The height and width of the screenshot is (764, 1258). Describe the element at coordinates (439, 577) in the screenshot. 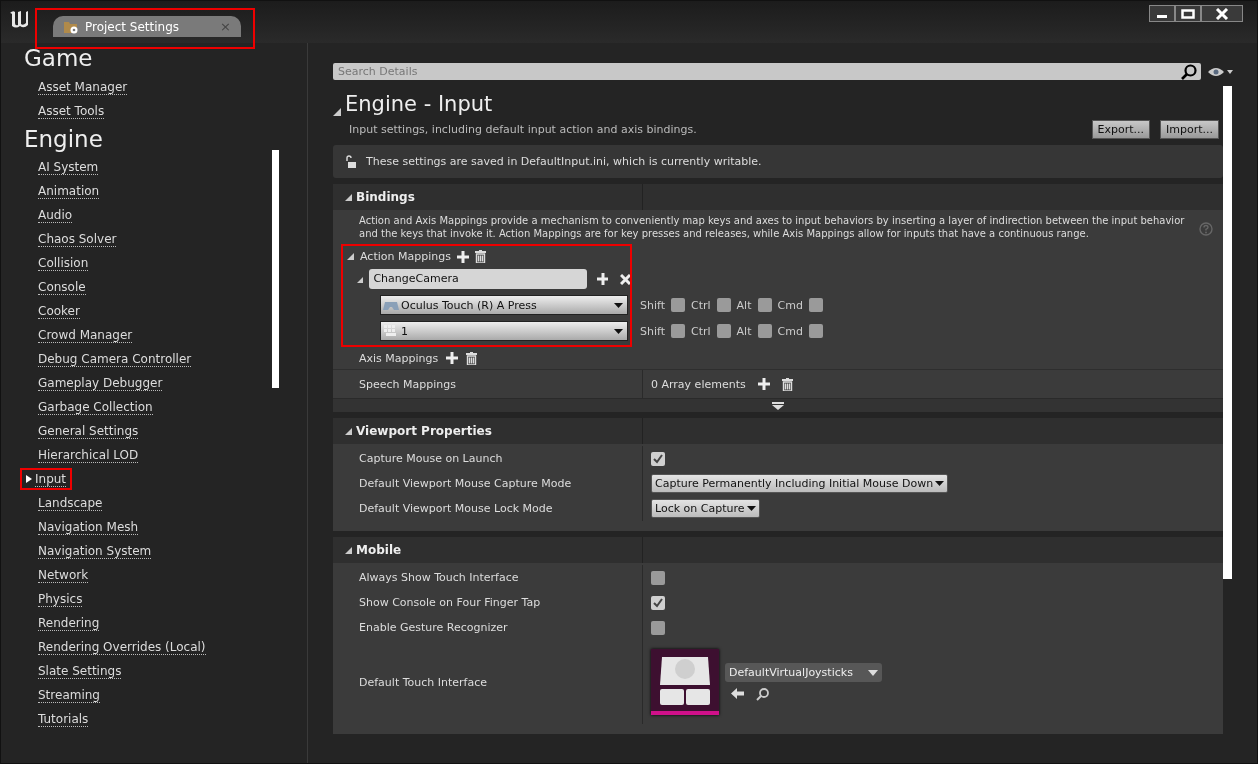

I see `property-label: Always Show Touch Interface` at that location.